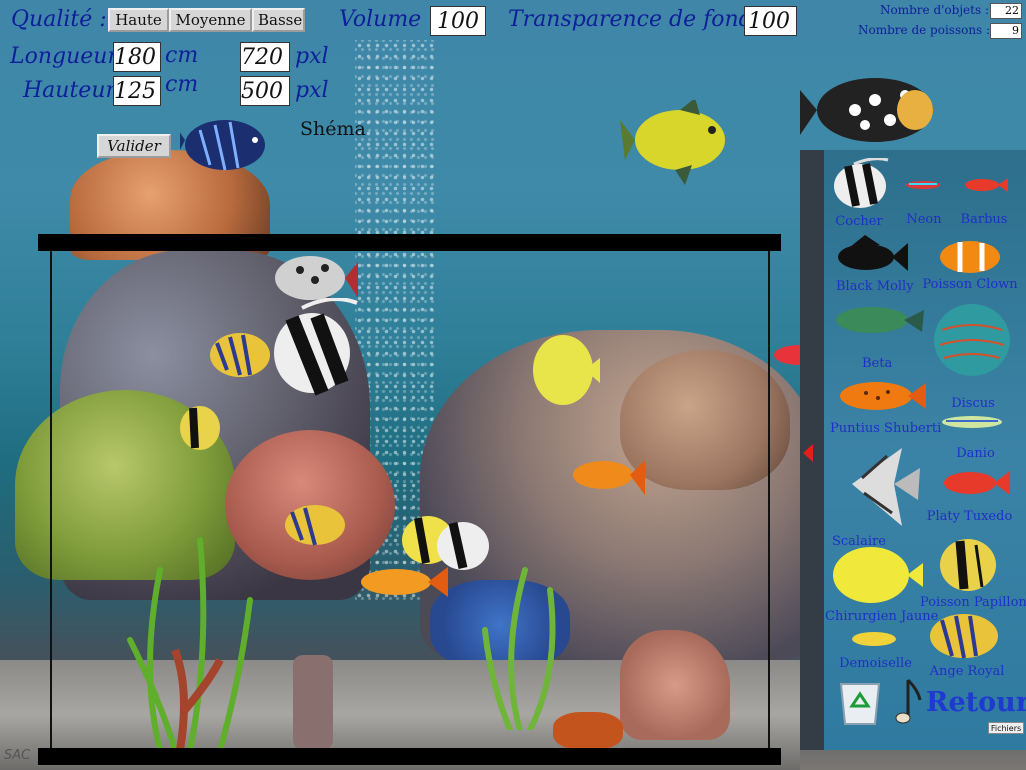 The height and width of the screenshot is (770, 1026). What do you see at coordinates (860, 704) in the screenshot?
I see `recycle-bin-icon` at bounding box center [860, 704].